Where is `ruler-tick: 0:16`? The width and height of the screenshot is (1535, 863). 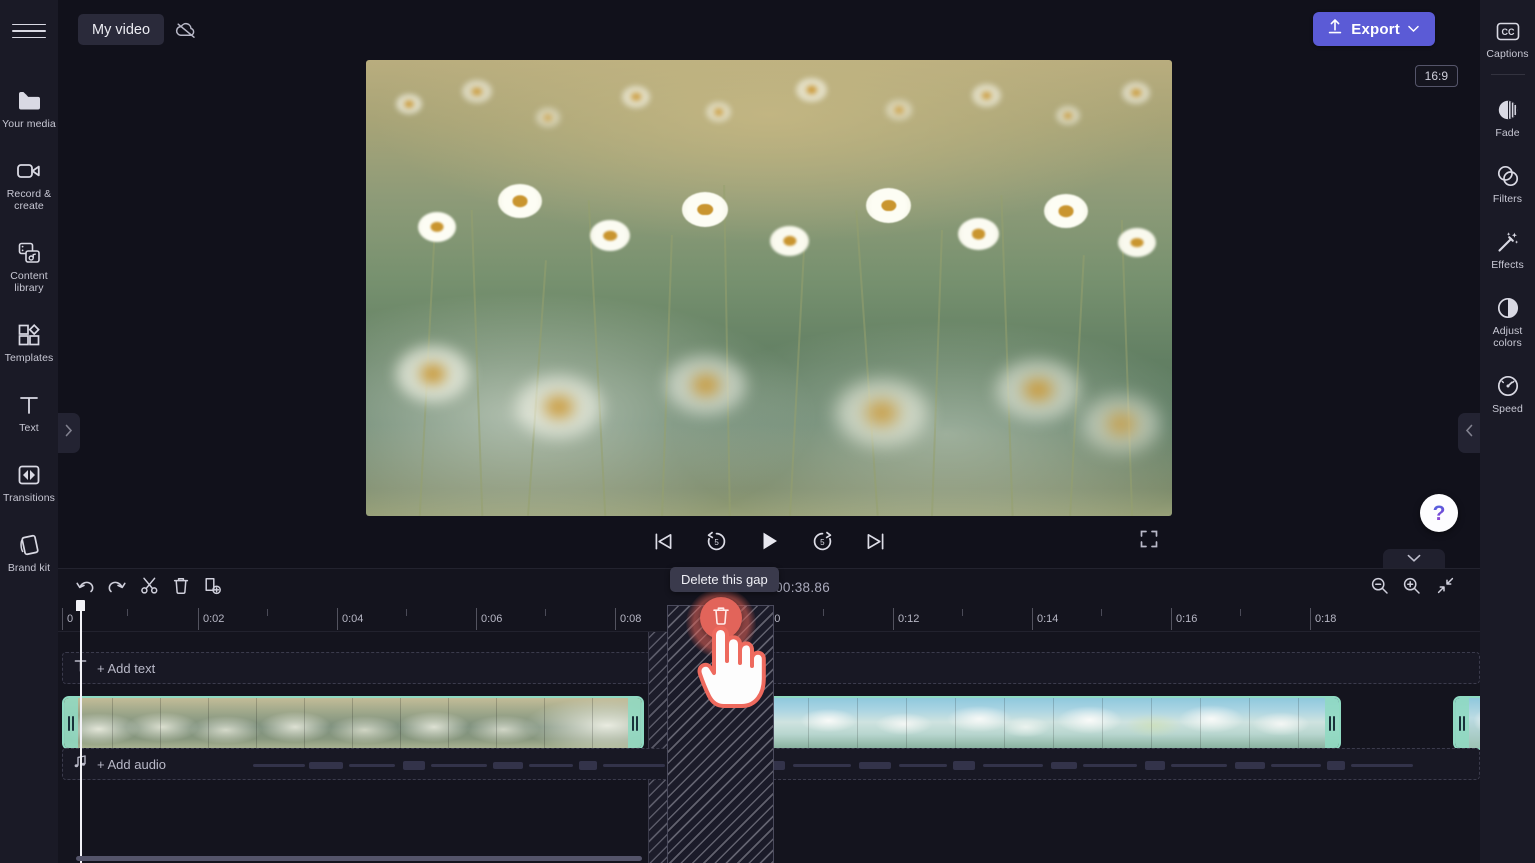
ruler-tick: 0:16 is located at coordinates (1184, 619).